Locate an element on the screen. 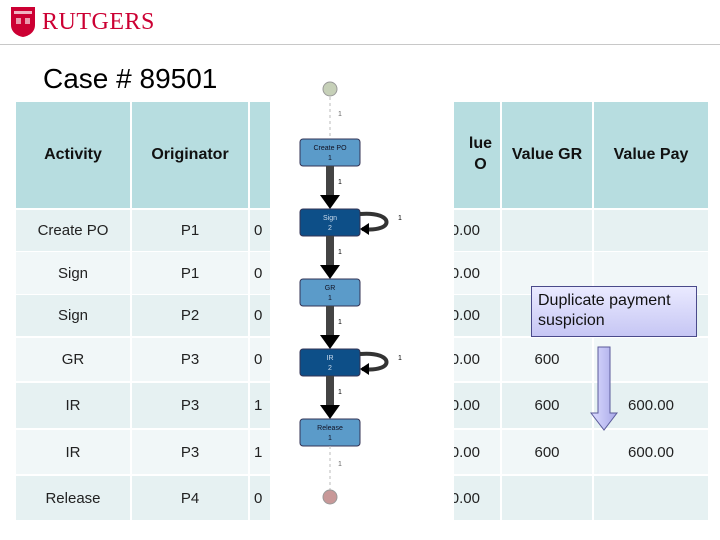 The height and width of the screenshot is (540, 720). node-label: IR is located at coordinates (330, 358).